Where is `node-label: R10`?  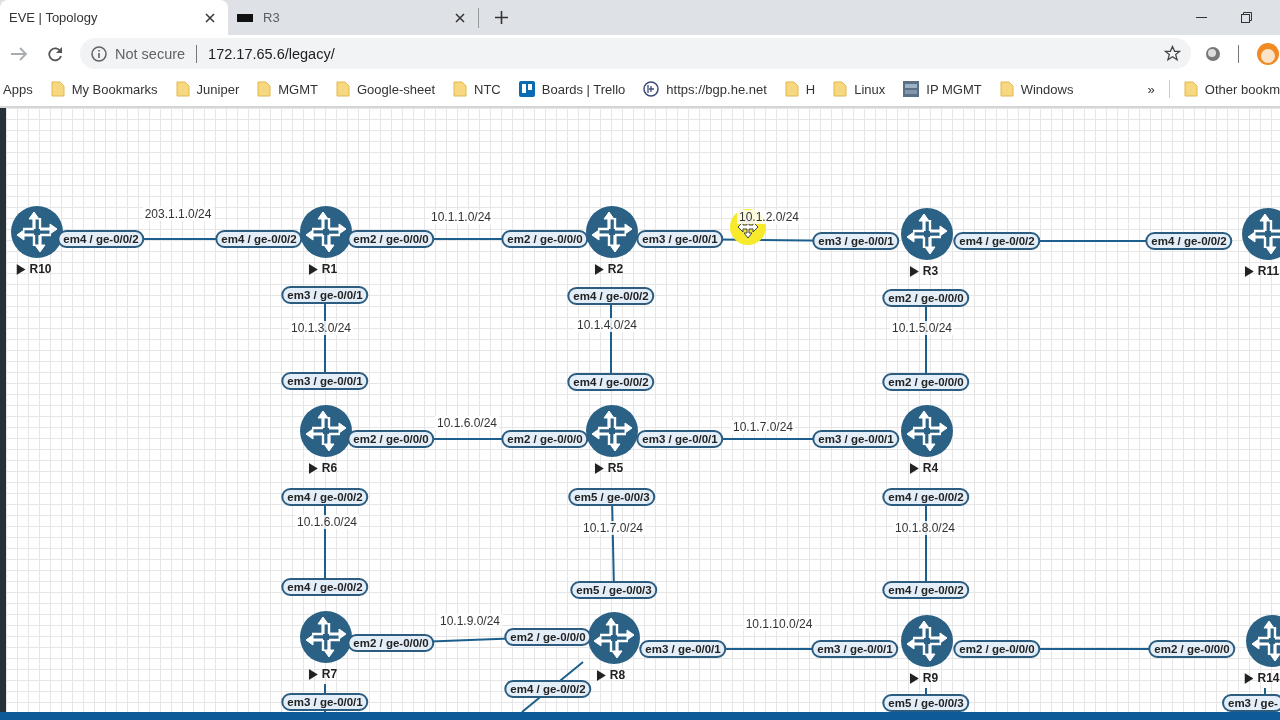 node-label: R10 is located at coordinates (40, 269).